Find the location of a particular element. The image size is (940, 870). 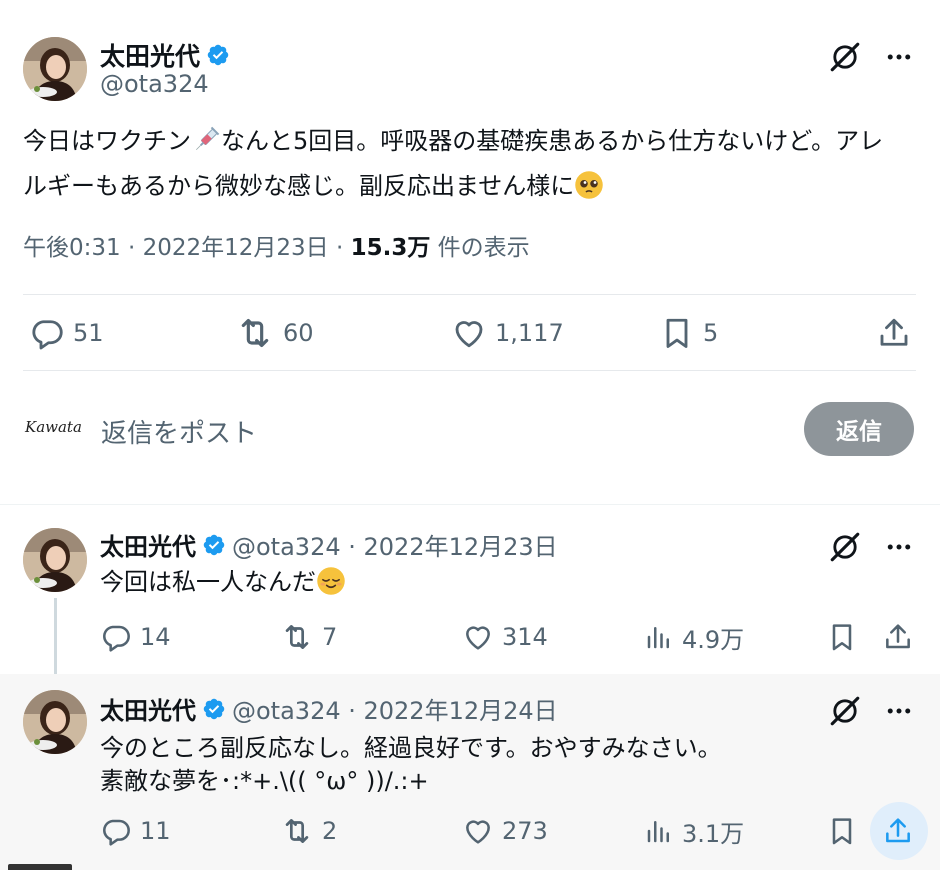

author-handle: @ota324 is located at coordinates (154, 84).